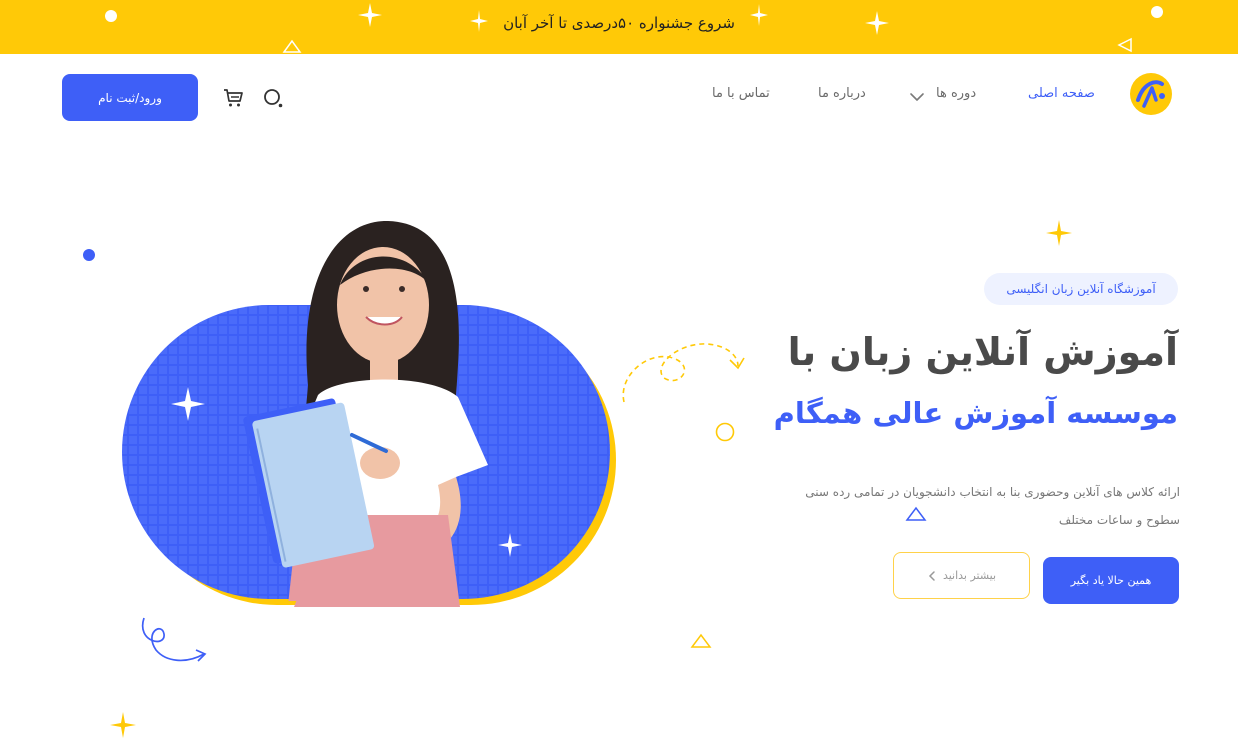  Describe the element at coordinates (1061, 98) in the screenshot. I see `nav-home: صفحه اصلی` at that location.